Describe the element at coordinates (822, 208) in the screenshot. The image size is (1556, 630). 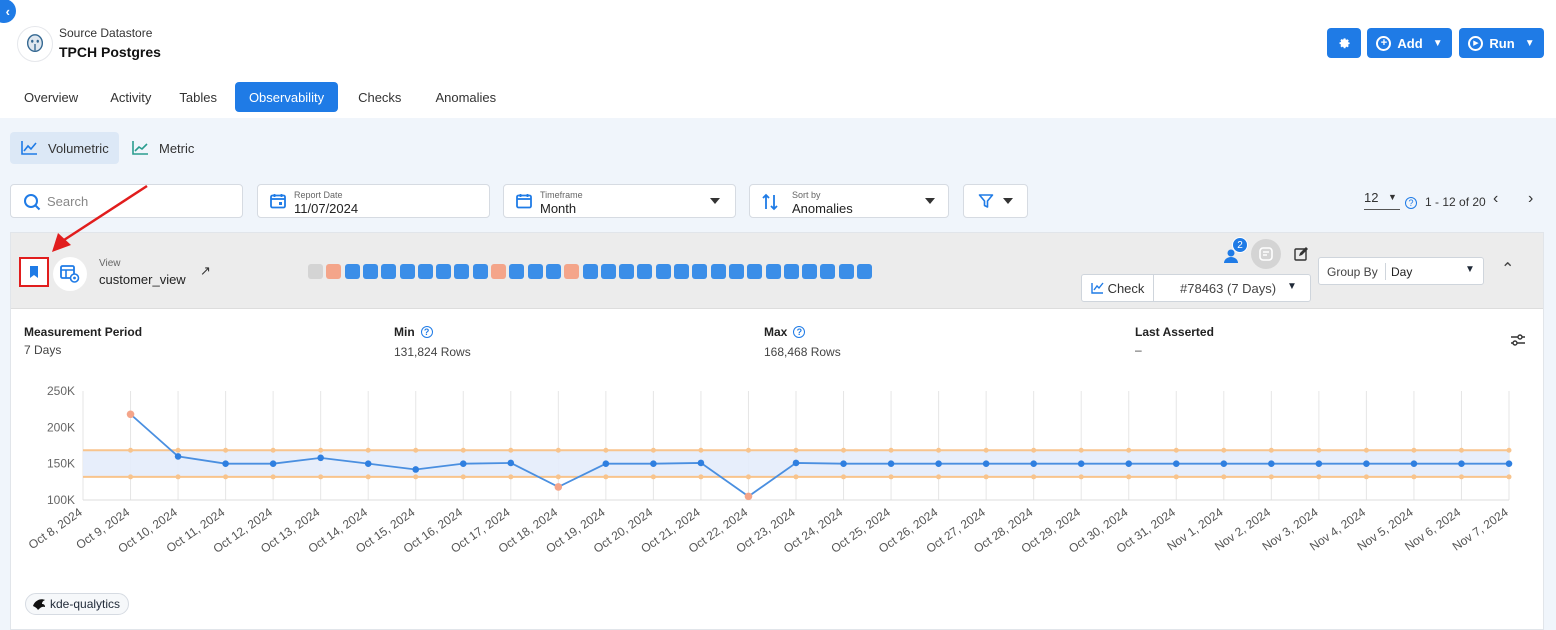
I see `sort-by-value: Anomalies` at that location.